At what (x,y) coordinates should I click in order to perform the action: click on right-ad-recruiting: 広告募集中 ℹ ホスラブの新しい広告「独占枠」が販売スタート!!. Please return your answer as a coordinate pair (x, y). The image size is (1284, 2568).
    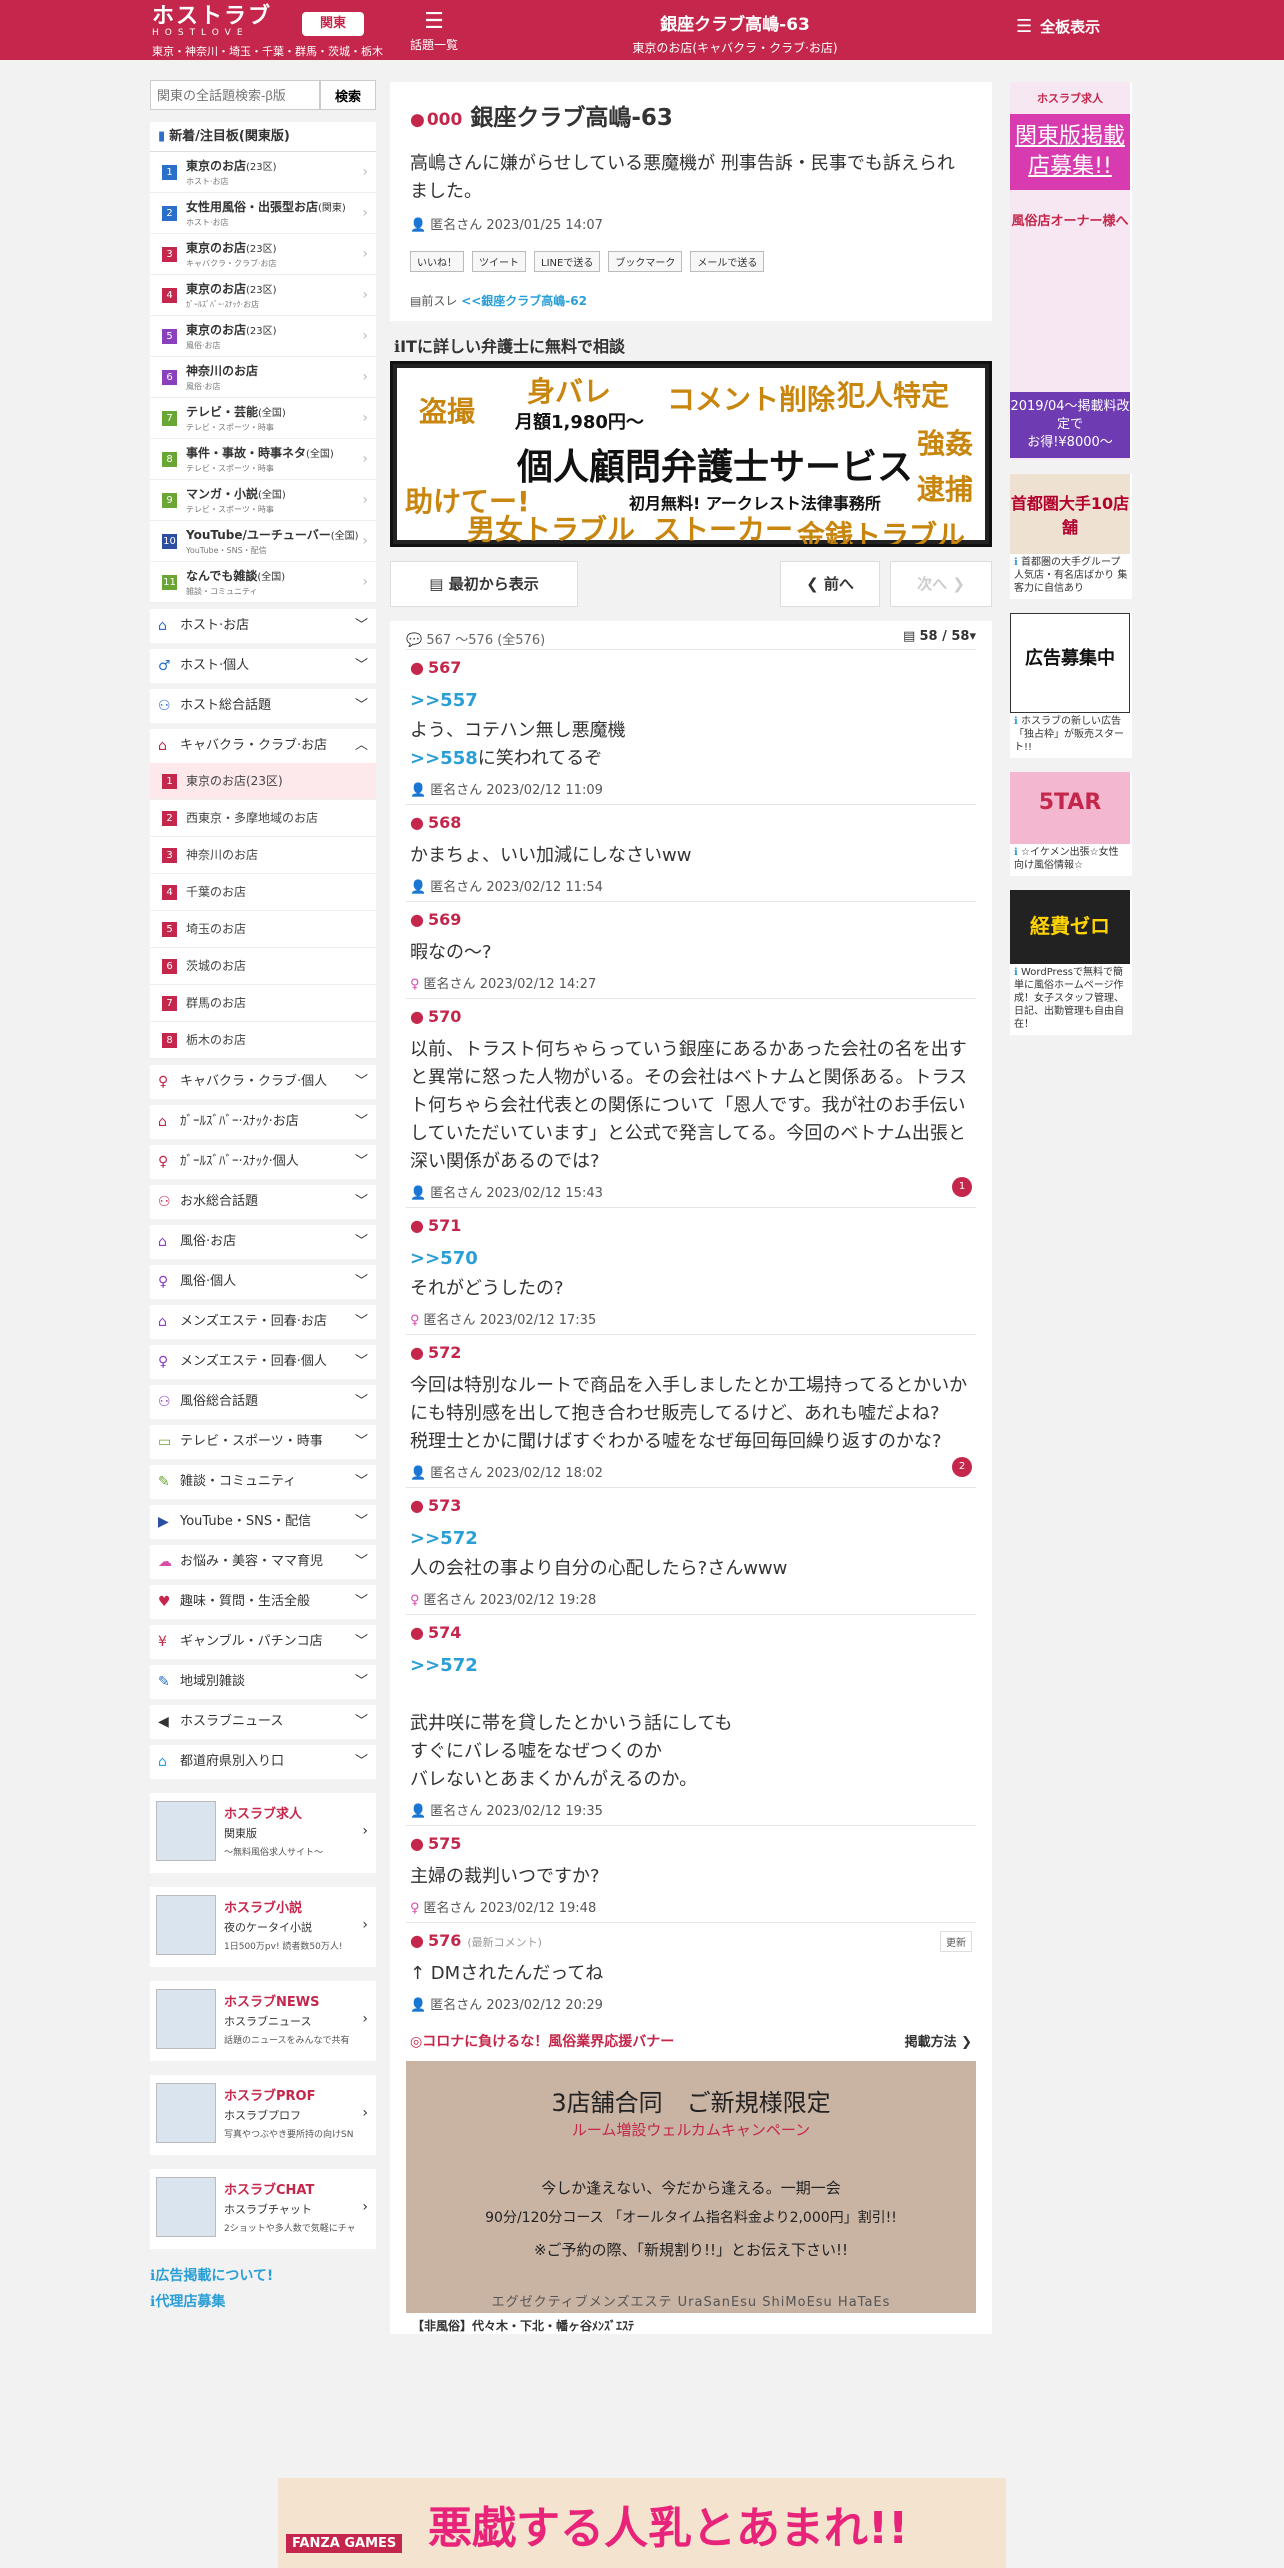
    Looking at the image, I should click on (1071, 685).